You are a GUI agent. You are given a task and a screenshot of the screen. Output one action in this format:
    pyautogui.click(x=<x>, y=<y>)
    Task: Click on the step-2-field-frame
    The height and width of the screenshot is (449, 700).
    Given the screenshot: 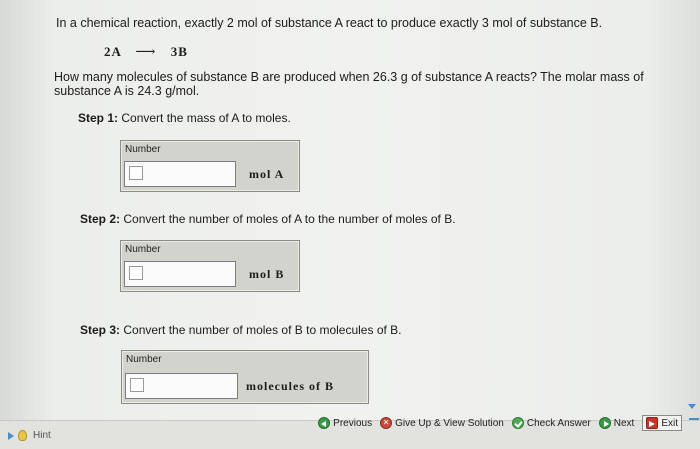 What is the action you would take?
    pyautogui.click(x=180, y=274)
    